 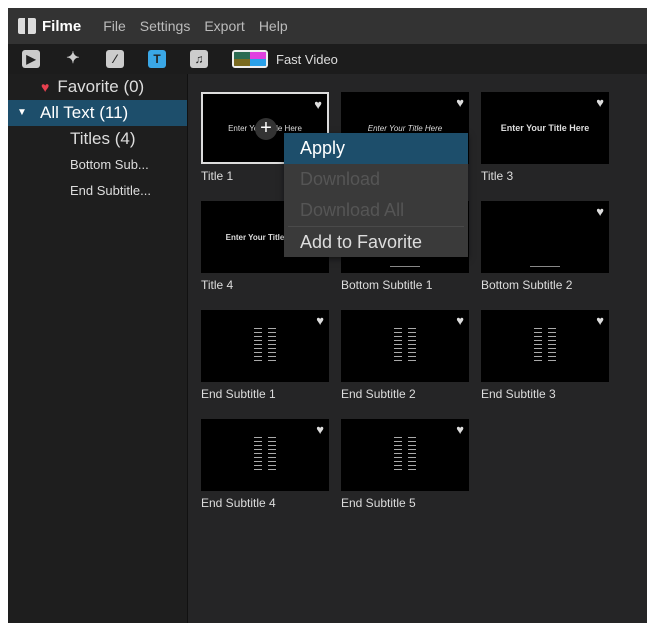 I want to click on add-plus-icon: +, so click(x=266, y=129).